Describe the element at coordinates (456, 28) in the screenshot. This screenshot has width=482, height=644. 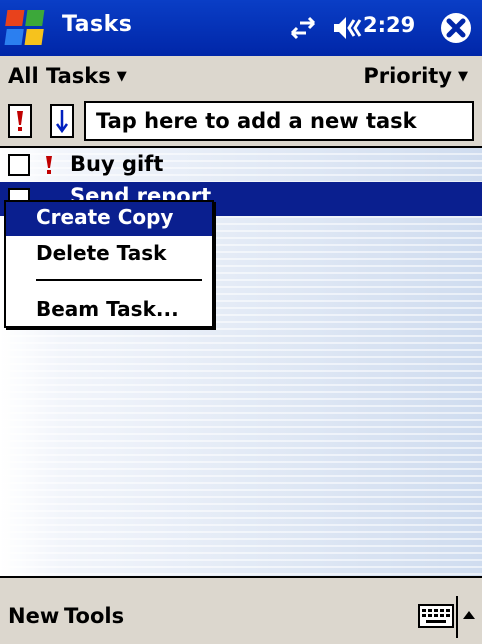
I see `close-icon` at that location.